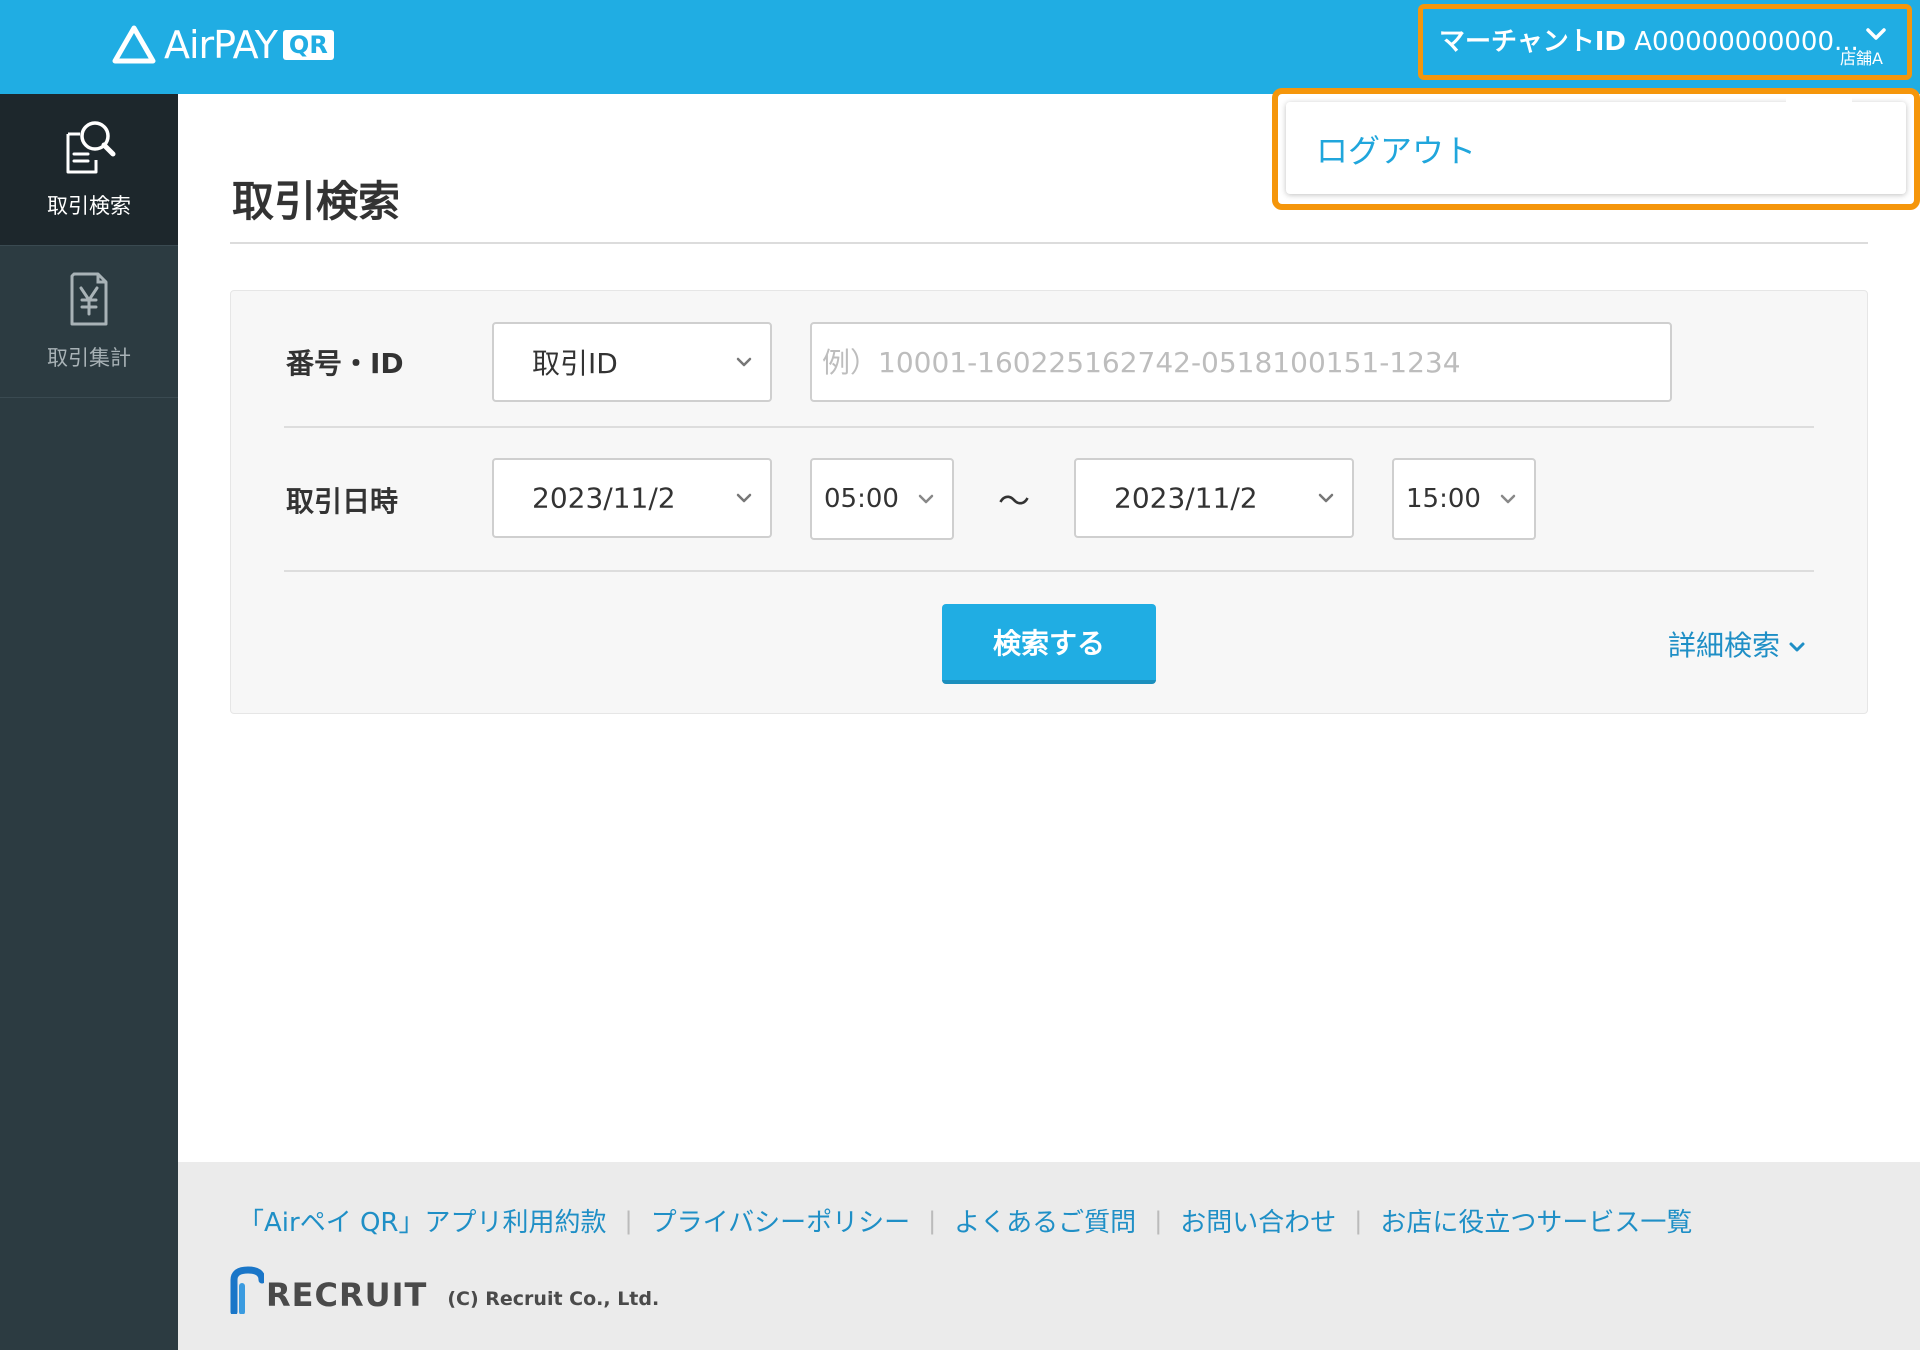 This screenshot has width=1920, height=1350. Describe the element at coordinates (345, 363) in the screenshot. I see `number-id-label: 番号・ID` at that location.